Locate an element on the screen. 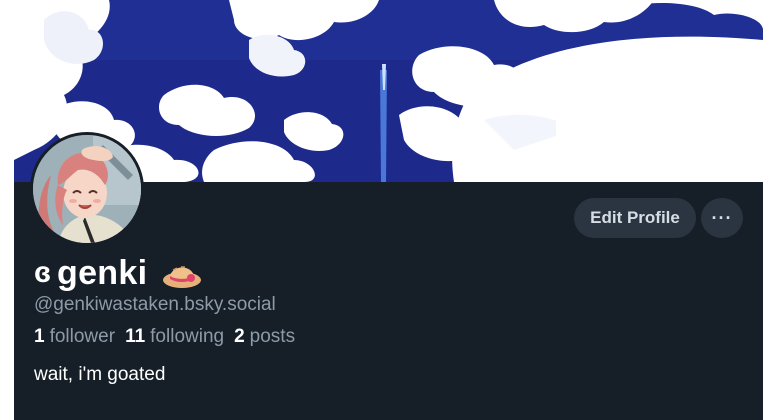  followers-label: follower is located at coordinates (82, 336).